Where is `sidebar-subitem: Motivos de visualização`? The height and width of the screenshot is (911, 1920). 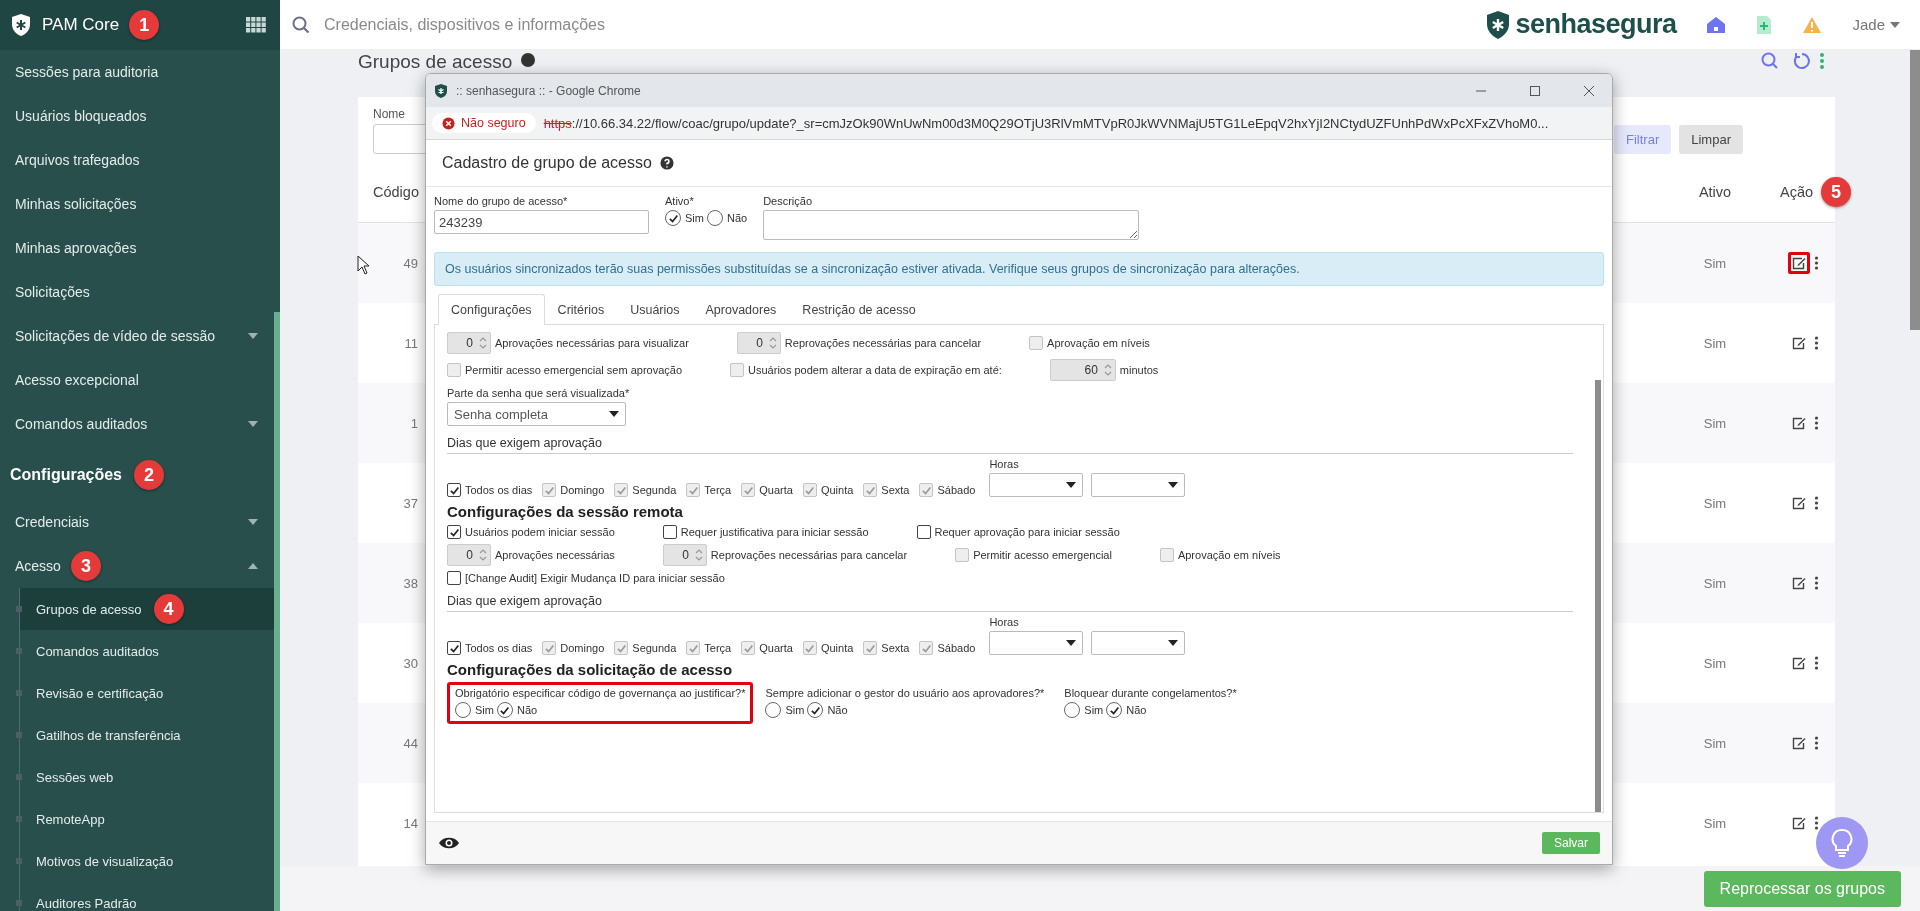
sidebar-subitem: Motivos de visualização is located at coordinates (147, 861).